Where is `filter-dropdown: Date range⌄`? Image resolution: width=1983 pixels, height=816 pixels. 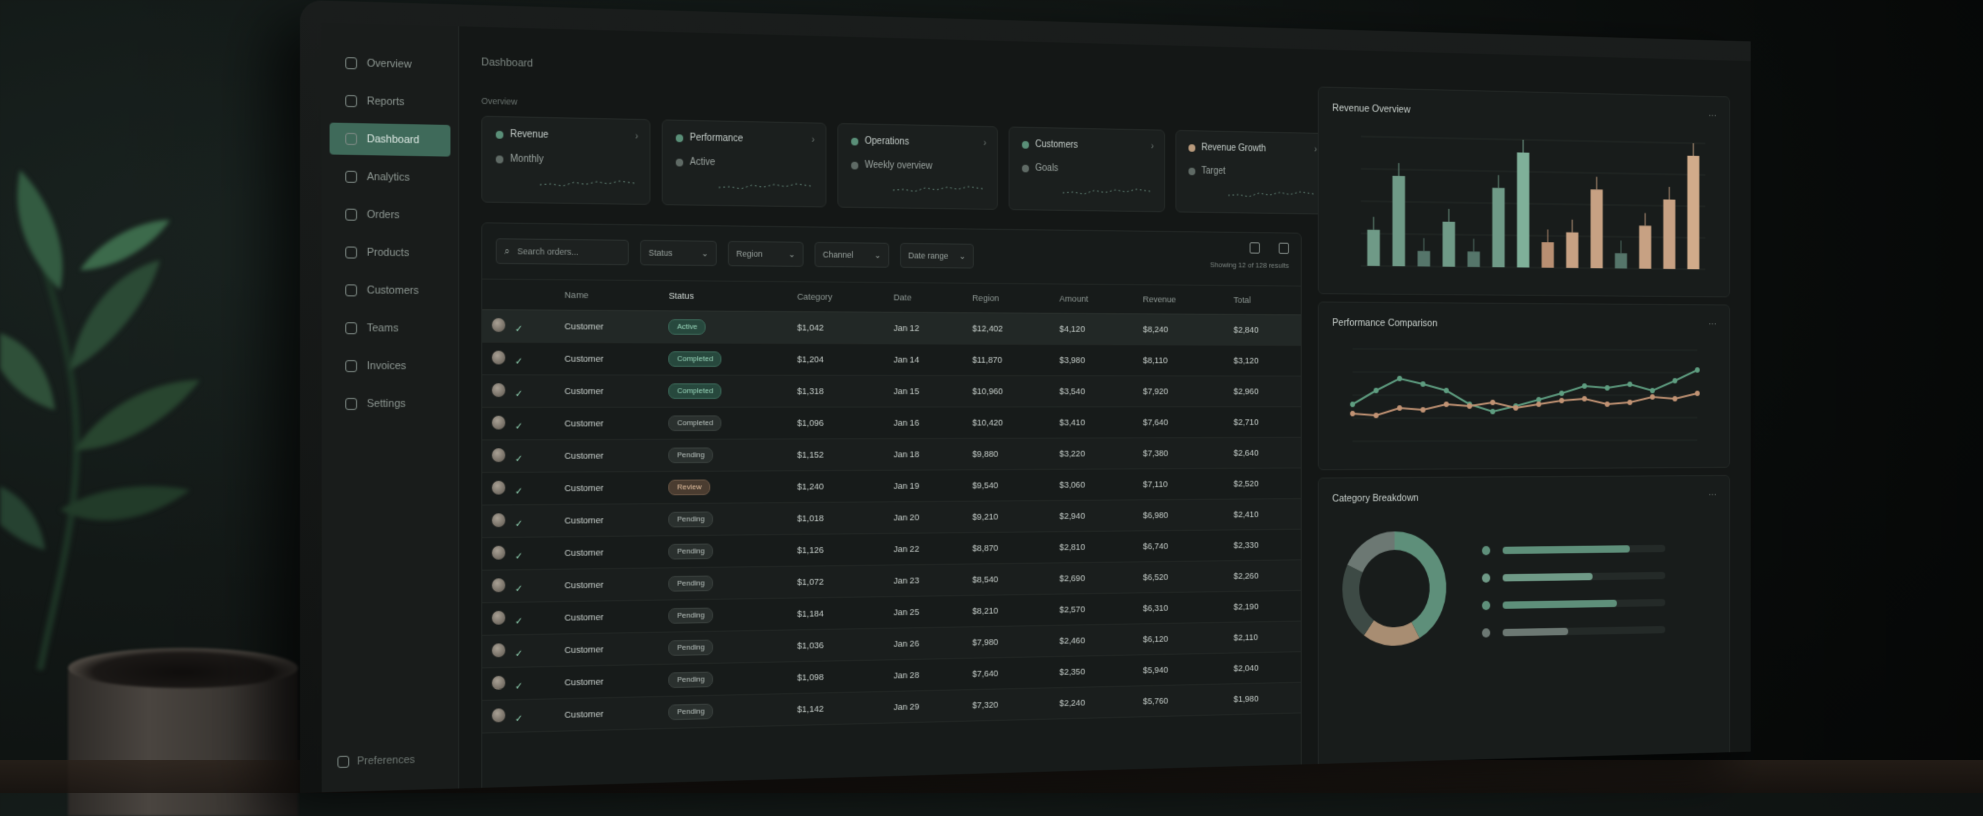
filter-dropdown: Date range⌄ is located at coordinates (937, 256).